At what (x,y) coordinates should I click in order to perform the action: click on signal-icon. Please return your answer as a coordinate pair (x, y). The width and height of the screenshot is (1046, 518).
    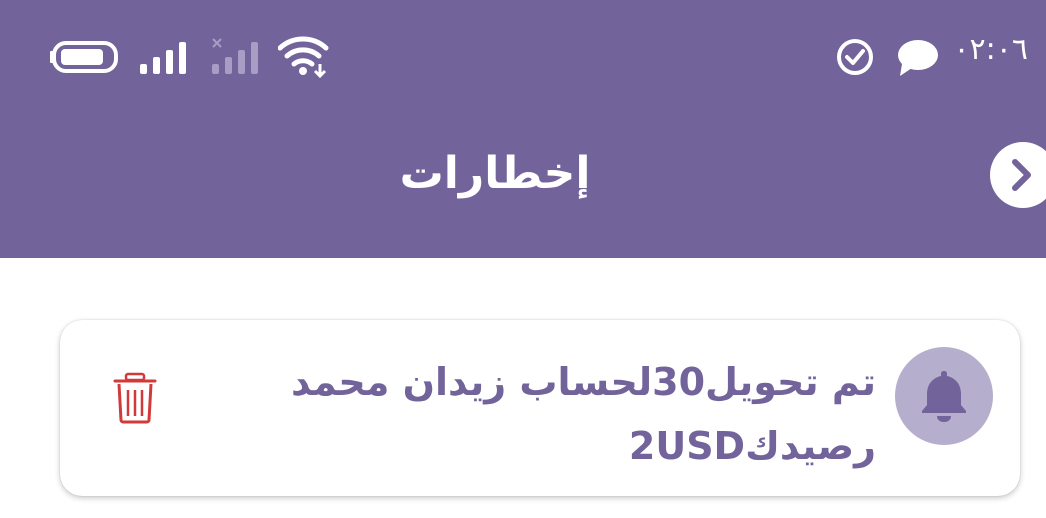
    Looking at the image, I should click on (164, 59).